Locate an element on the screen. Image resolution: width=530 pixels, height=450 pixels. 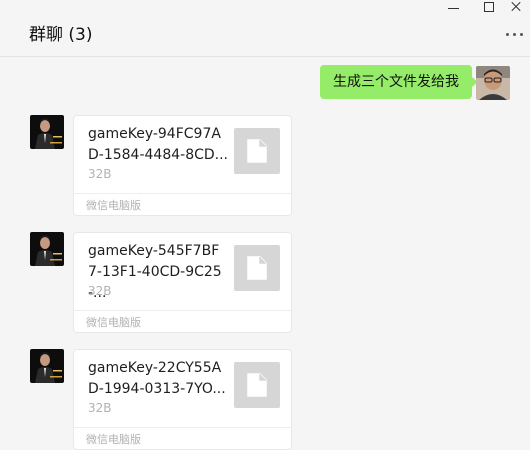
minimize-icon is located at coordinates (454, 8).